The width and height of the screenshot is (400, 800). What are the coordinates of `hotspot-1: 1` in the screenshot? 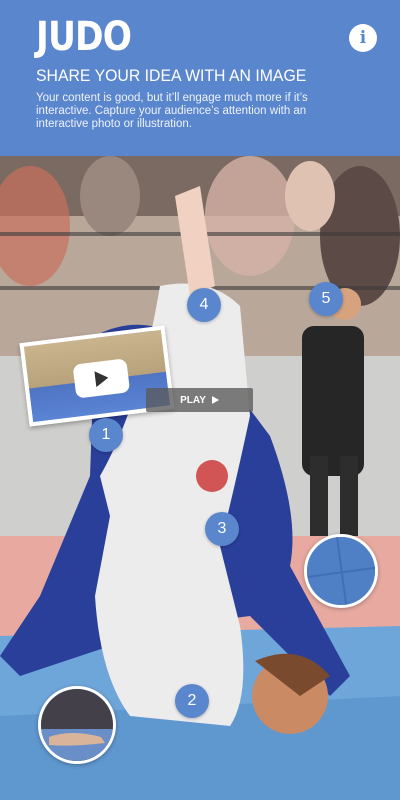 It's located at (106, 435).